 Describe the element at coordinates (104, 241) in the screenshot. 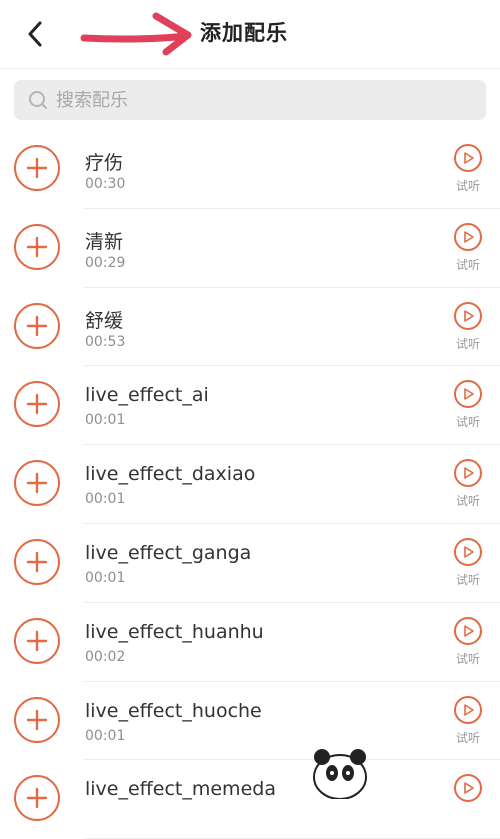

I see `track-name: 清新` at that location.